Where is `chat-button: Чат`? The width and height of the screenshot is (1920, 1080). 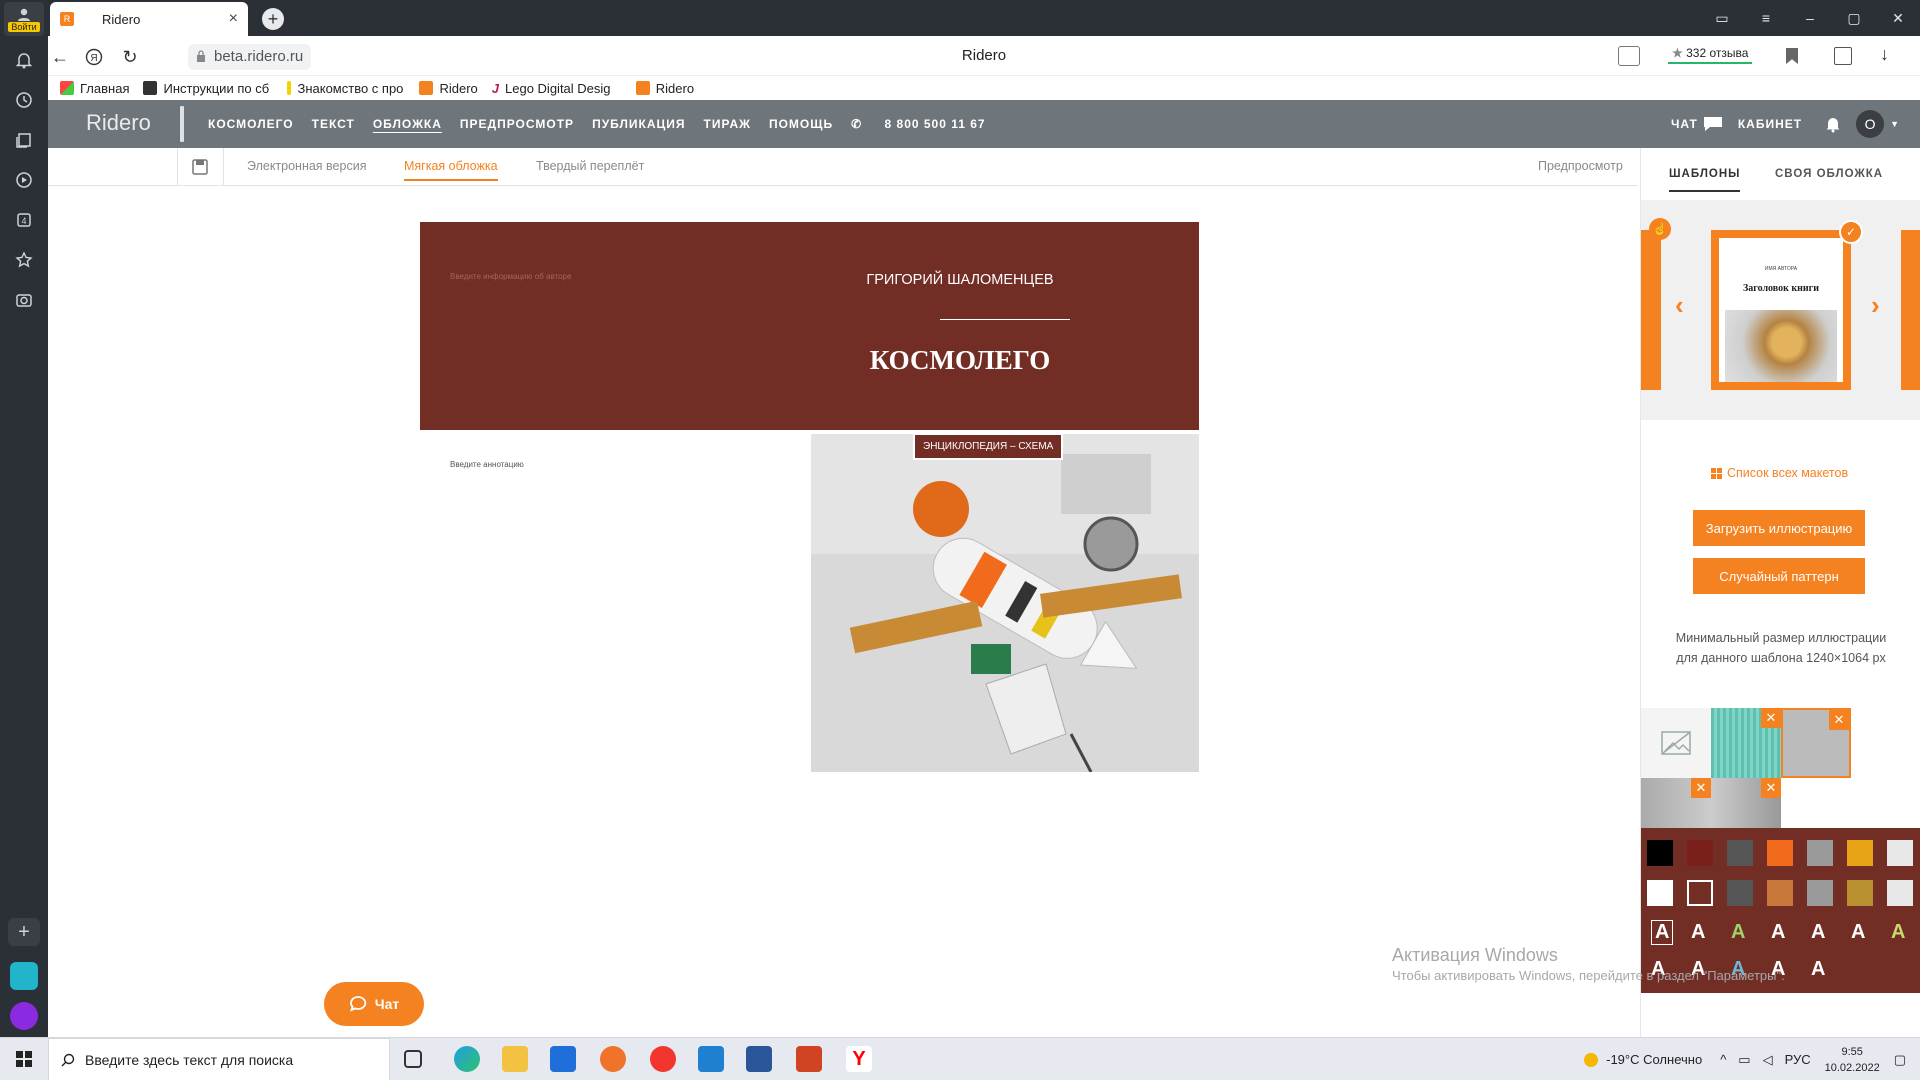 chat-button: Чат is located at coordinates (374, 1004).